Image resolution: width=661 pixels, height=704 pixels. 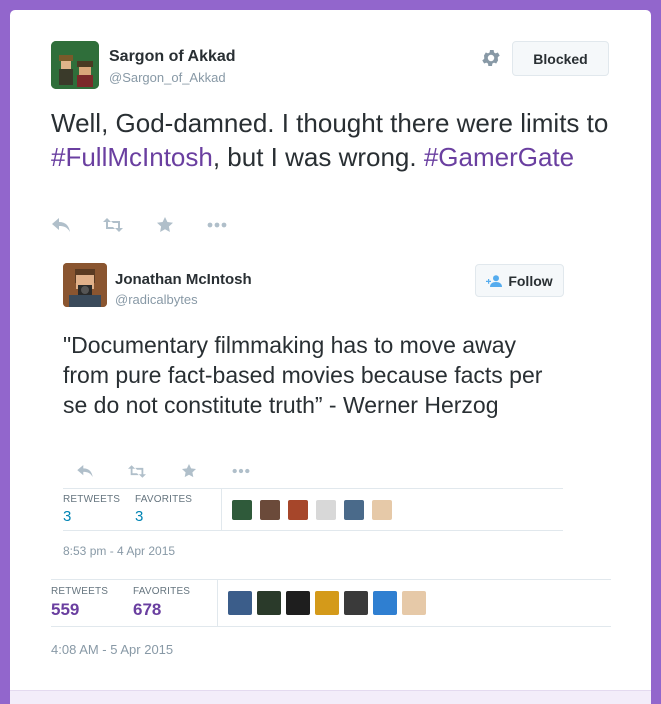 What do you see at coordinates (183, 279) in the screenshot?
I see `quoted-author-name: Jonathan McIntosh` at bounding box center [183, 279].